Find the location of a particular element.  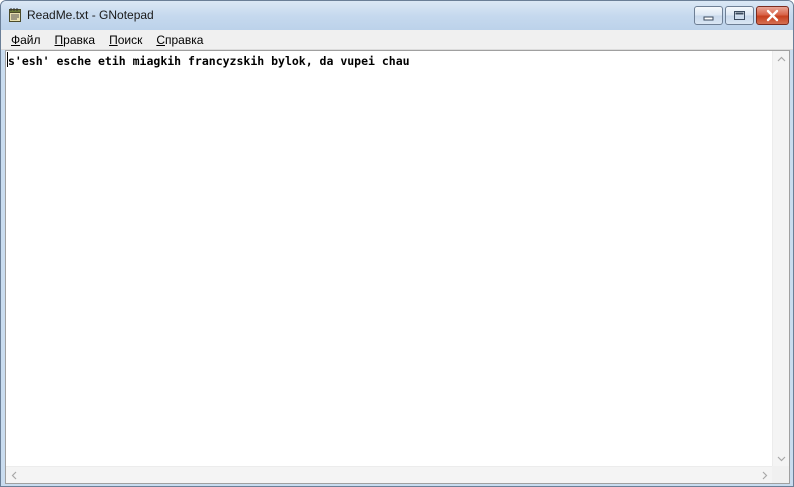

arrow-left-icon is located at coordinates (14, 475).